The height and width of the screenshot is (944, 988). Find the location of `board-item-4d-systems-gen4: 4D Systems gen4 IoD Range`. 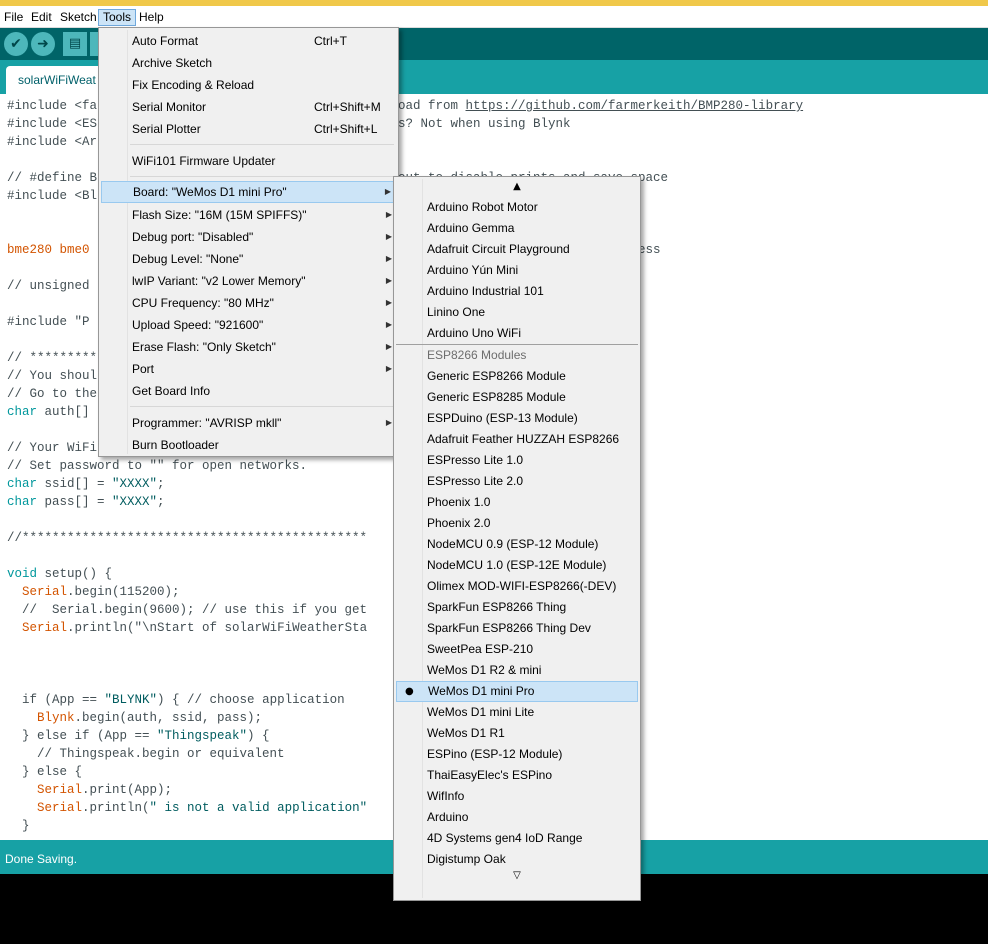

board-item-4d-systems-gen4: 4D Systems gen4 IoD Range is located at coordinates (517, 838).